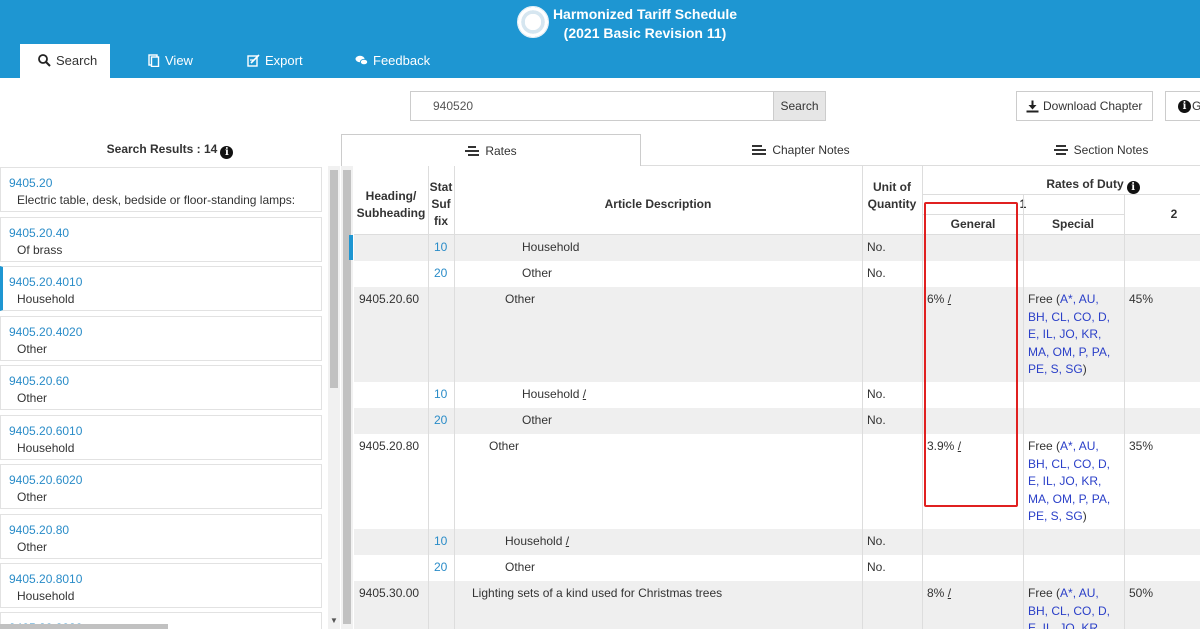  I want to click on tab-export: Export, so click(282, 61).